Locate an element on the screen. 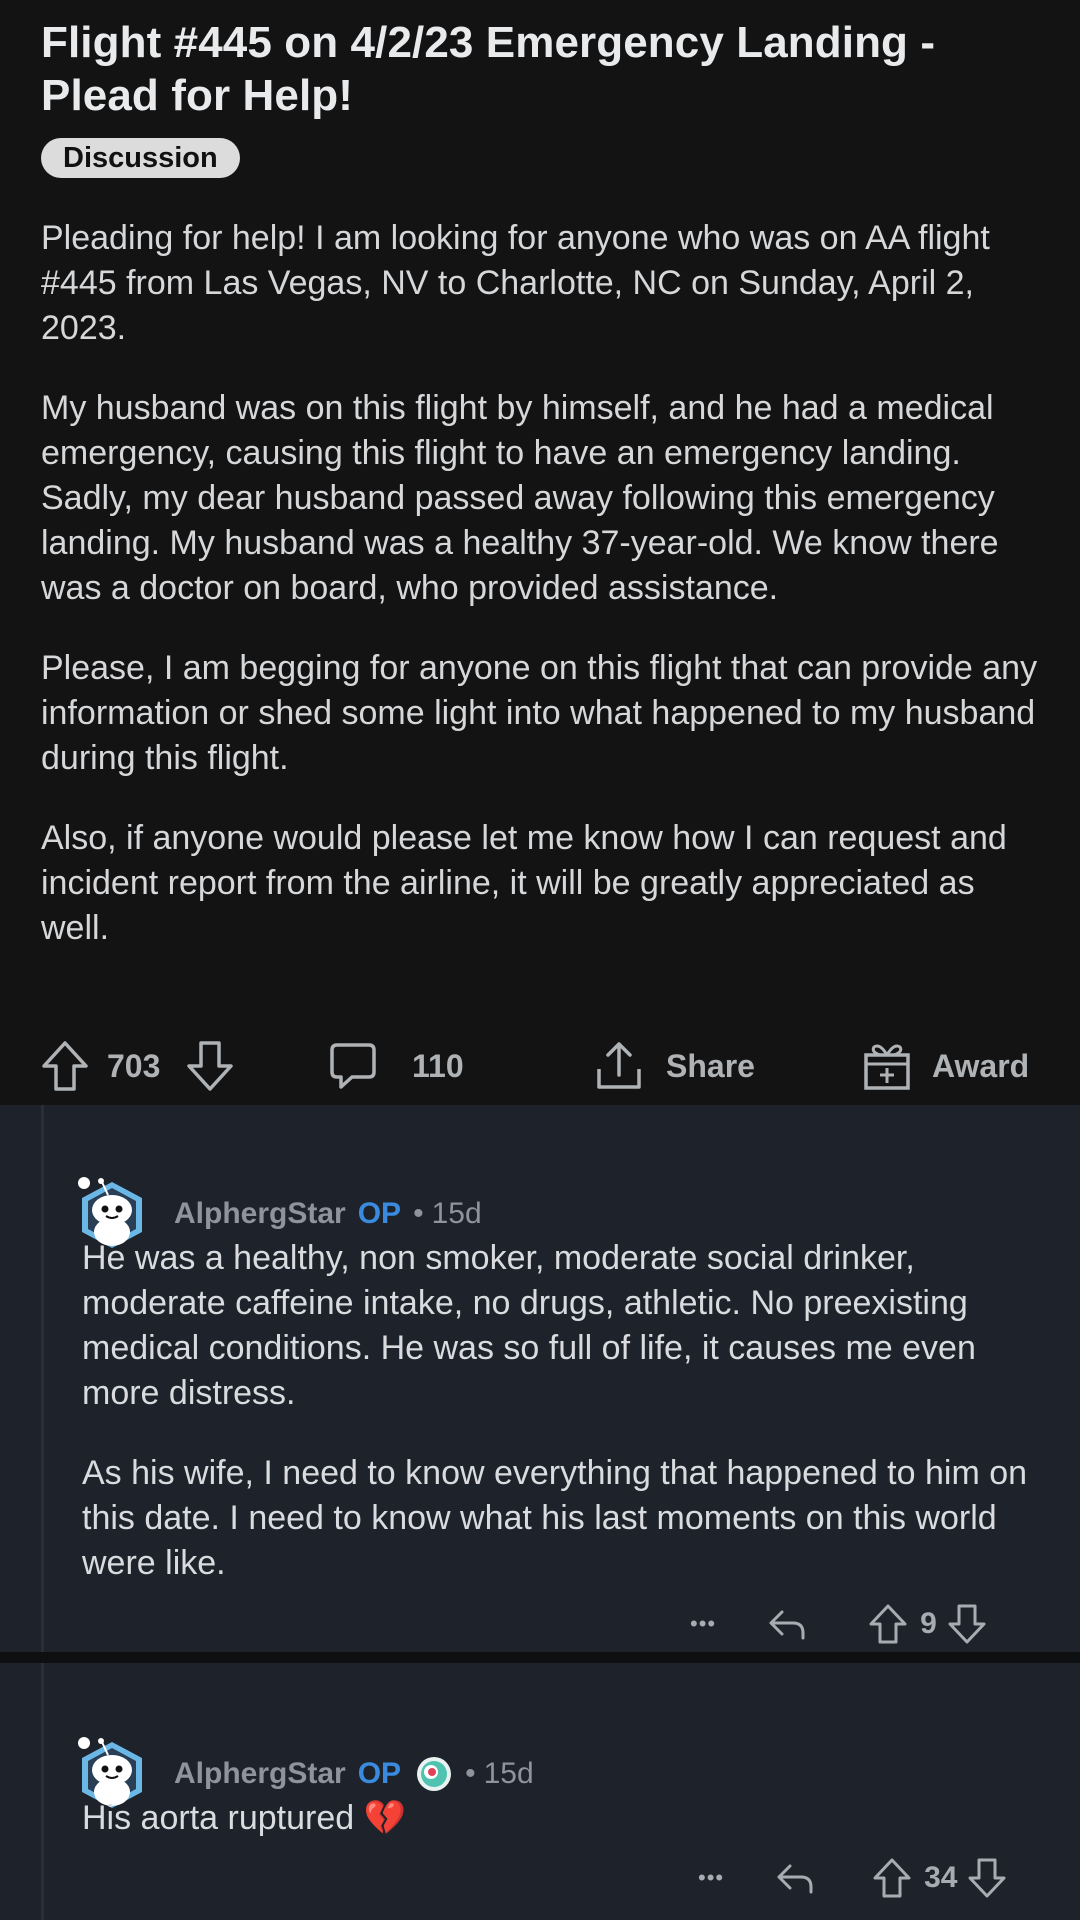 The image size is (1080, 1920). post-vote-count: 703 is located at coordinates (134, 1065).